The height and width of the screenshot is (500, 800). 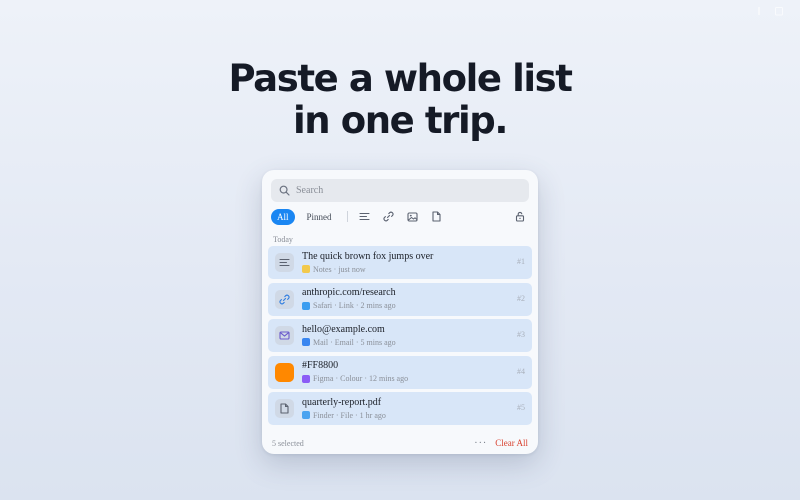 What do you see at coordinates (319, 217) in the screenshot?
I see `filter-pinned: Pinned` at bounding box center [319, 217].